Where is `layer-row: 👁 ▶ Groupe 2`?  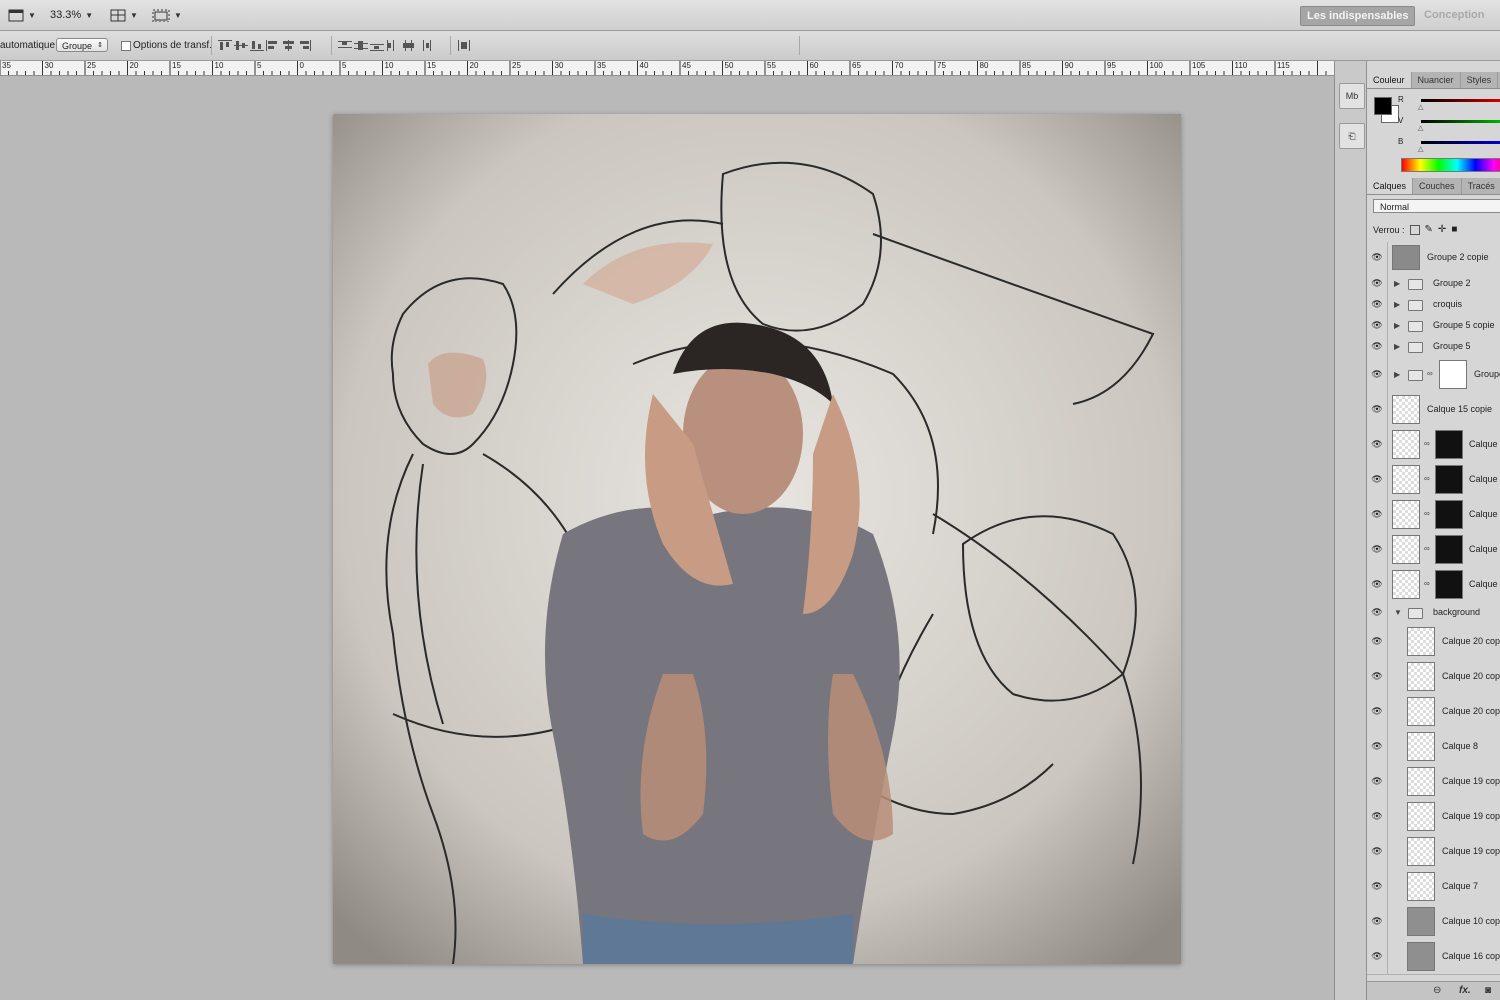 layer-row: 👁 ▶ Groupe 2 is located at coordinates (1433, 284).